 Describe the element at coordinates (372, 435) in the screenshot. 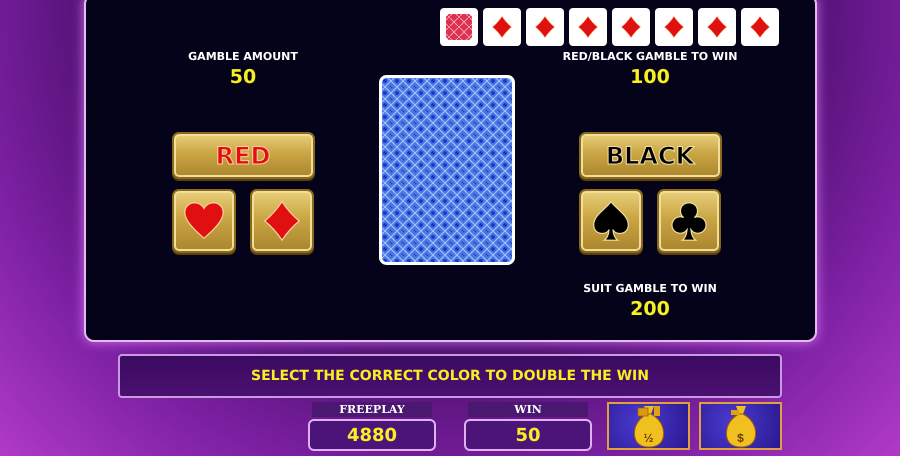

I see `meter-value: 4880` at that location.